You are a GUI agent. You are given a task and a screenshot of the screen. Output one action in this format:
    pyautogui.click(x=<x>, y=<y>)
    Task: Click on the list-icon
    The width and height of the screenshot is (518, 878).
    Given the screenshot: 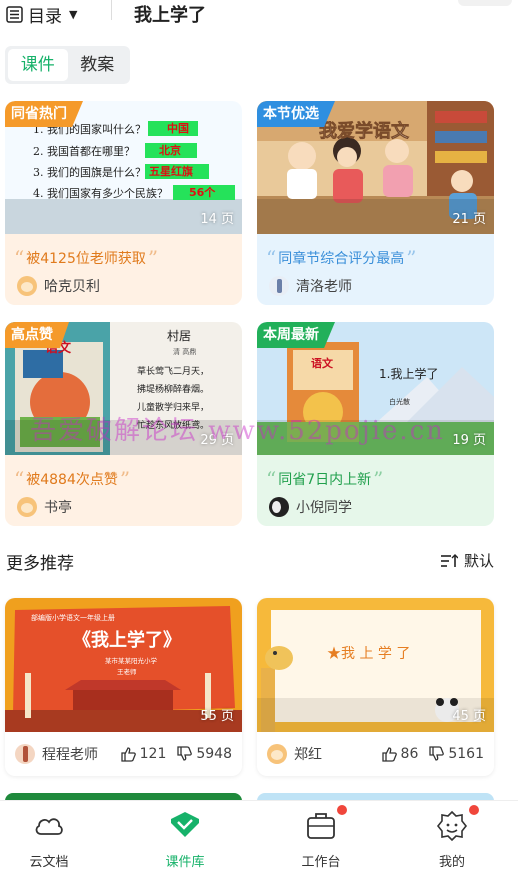 What is the action you would take?
    pyautogui.click(x=14, y=14)
    